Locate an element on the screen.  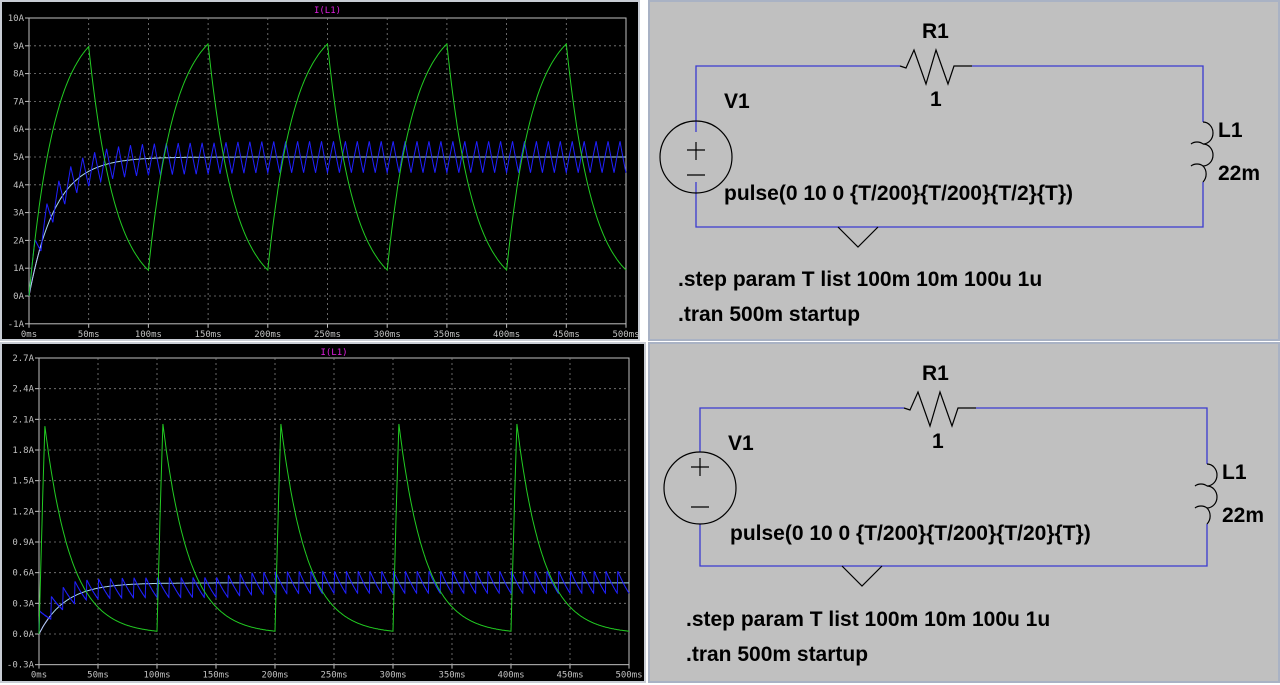
y-tick-label: 0.0A is located at coordinates (23, 635).